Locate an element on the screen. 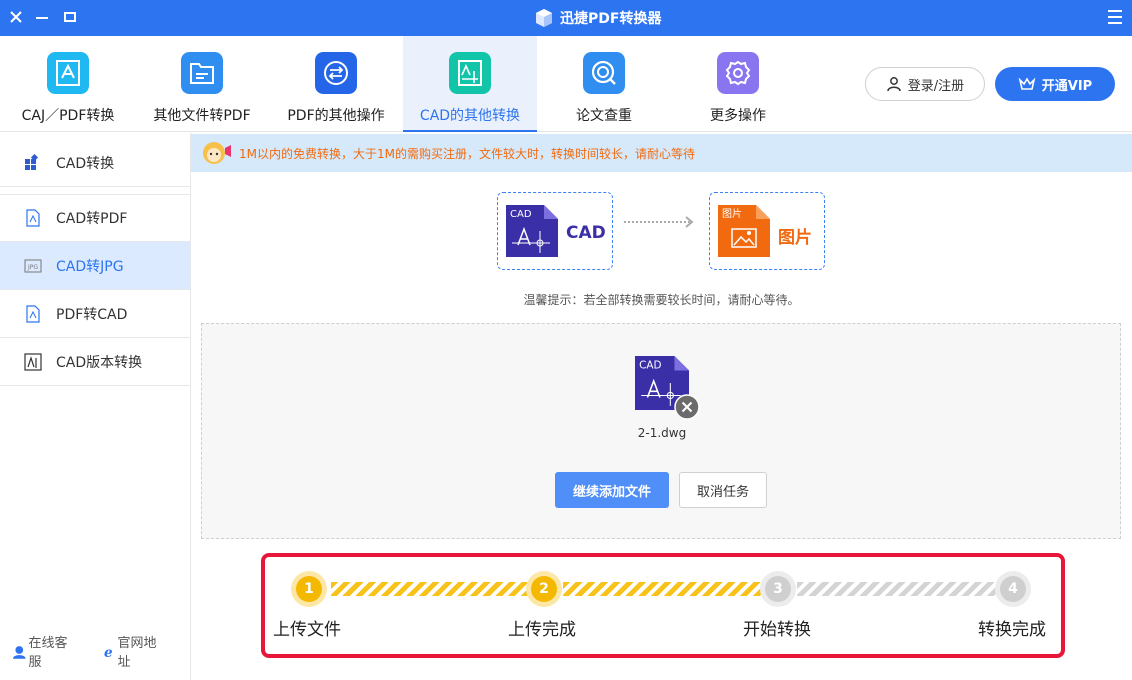 This screenshot has width=1132, height=680. folder-icon is located at coordinates (202, 73).